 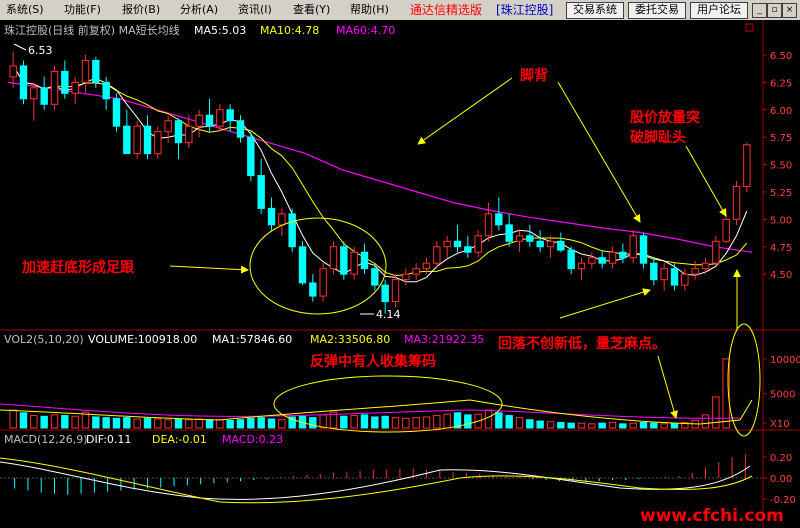 I want to click on menu-analysis: 分析(A), so click(x=199, y=10).